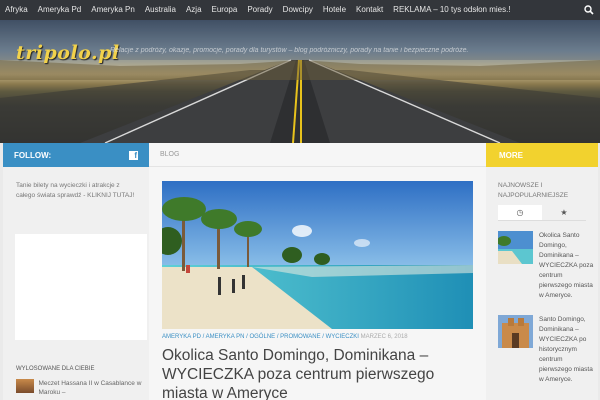 Image resolution: width=600 pixels, height=400 pixels. What do you see at coordinates (113, 10) in the screenshot?
I see `nav-item-ameryka-pn: Ameryka Pn` at bounding box center [113, 10].